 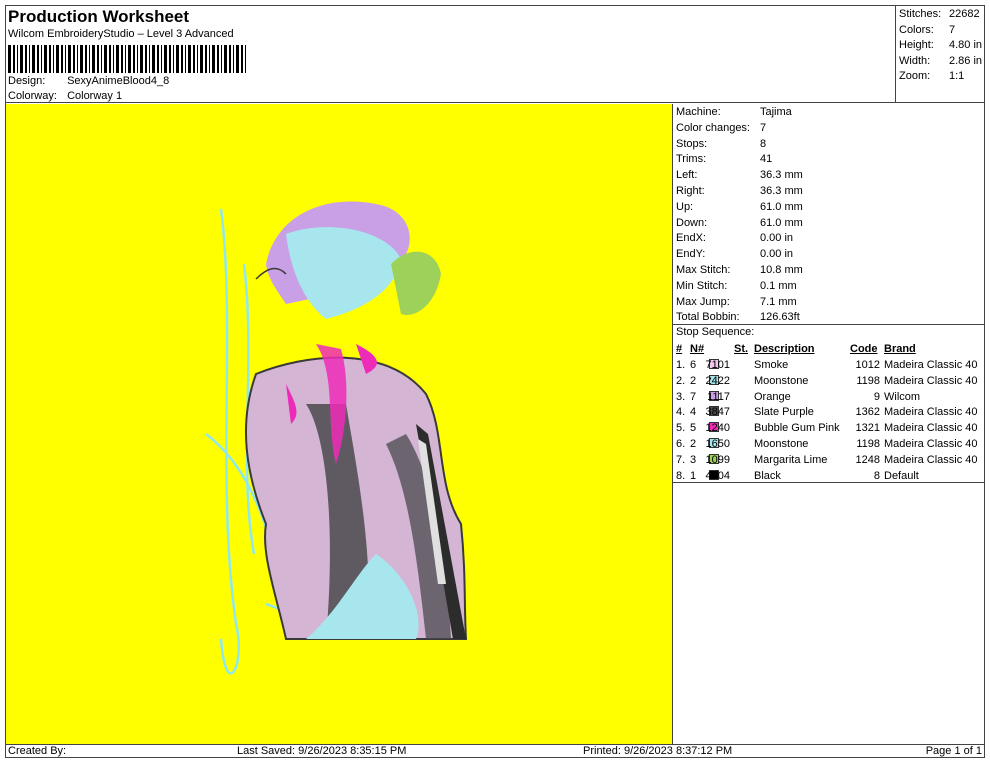 What do you see at coordinates (715, 332) in the screenshot?
I see `stop-sequence-title: Stop Sequence:` at bounding box center [715, 332].